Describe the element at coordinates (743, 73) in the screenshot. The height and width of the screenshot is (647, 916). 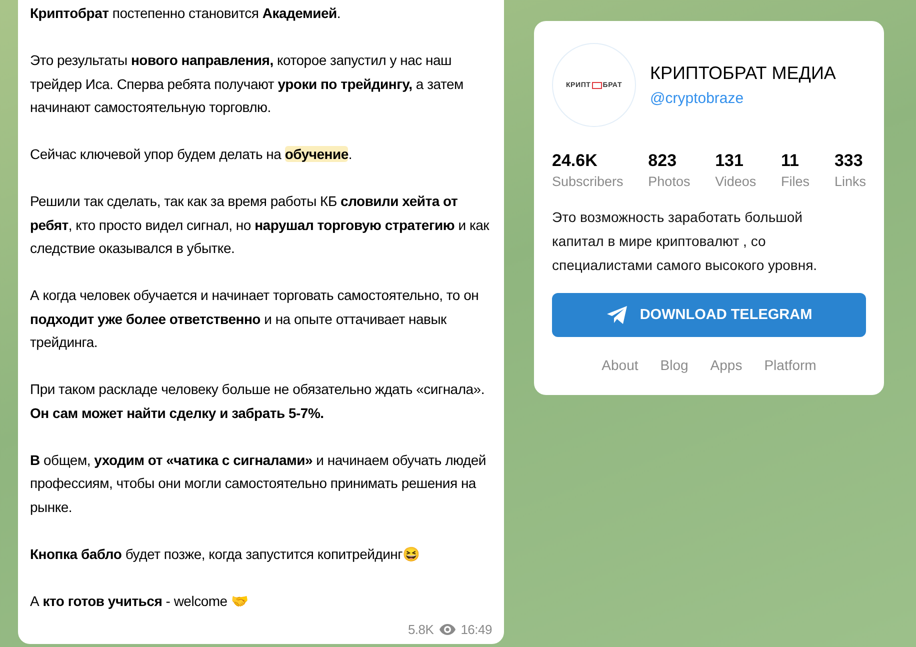
I see `channel-name: КРИПТОБРАТ МЕДИА` at that location.